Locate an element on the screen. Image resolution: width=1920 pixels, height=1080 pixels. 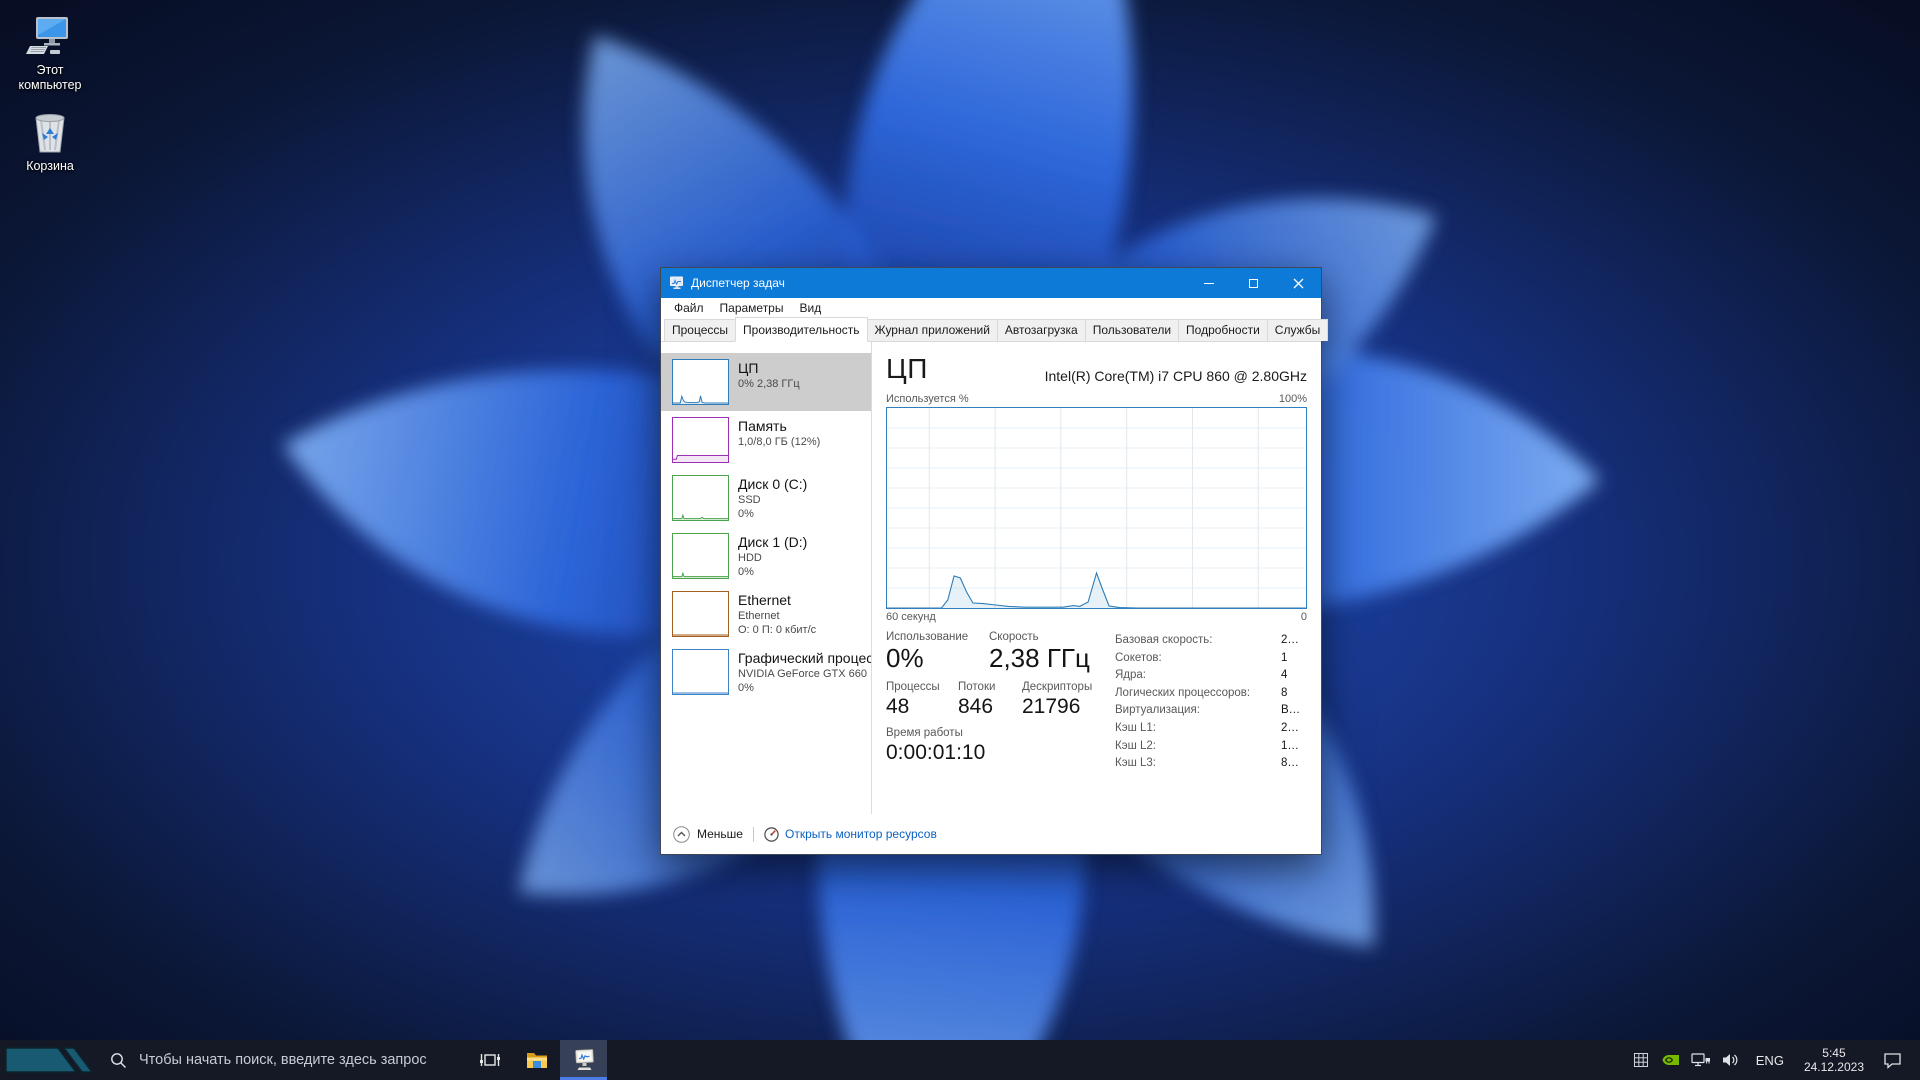
task-manager-icon is located at coordinates (584, 1059).